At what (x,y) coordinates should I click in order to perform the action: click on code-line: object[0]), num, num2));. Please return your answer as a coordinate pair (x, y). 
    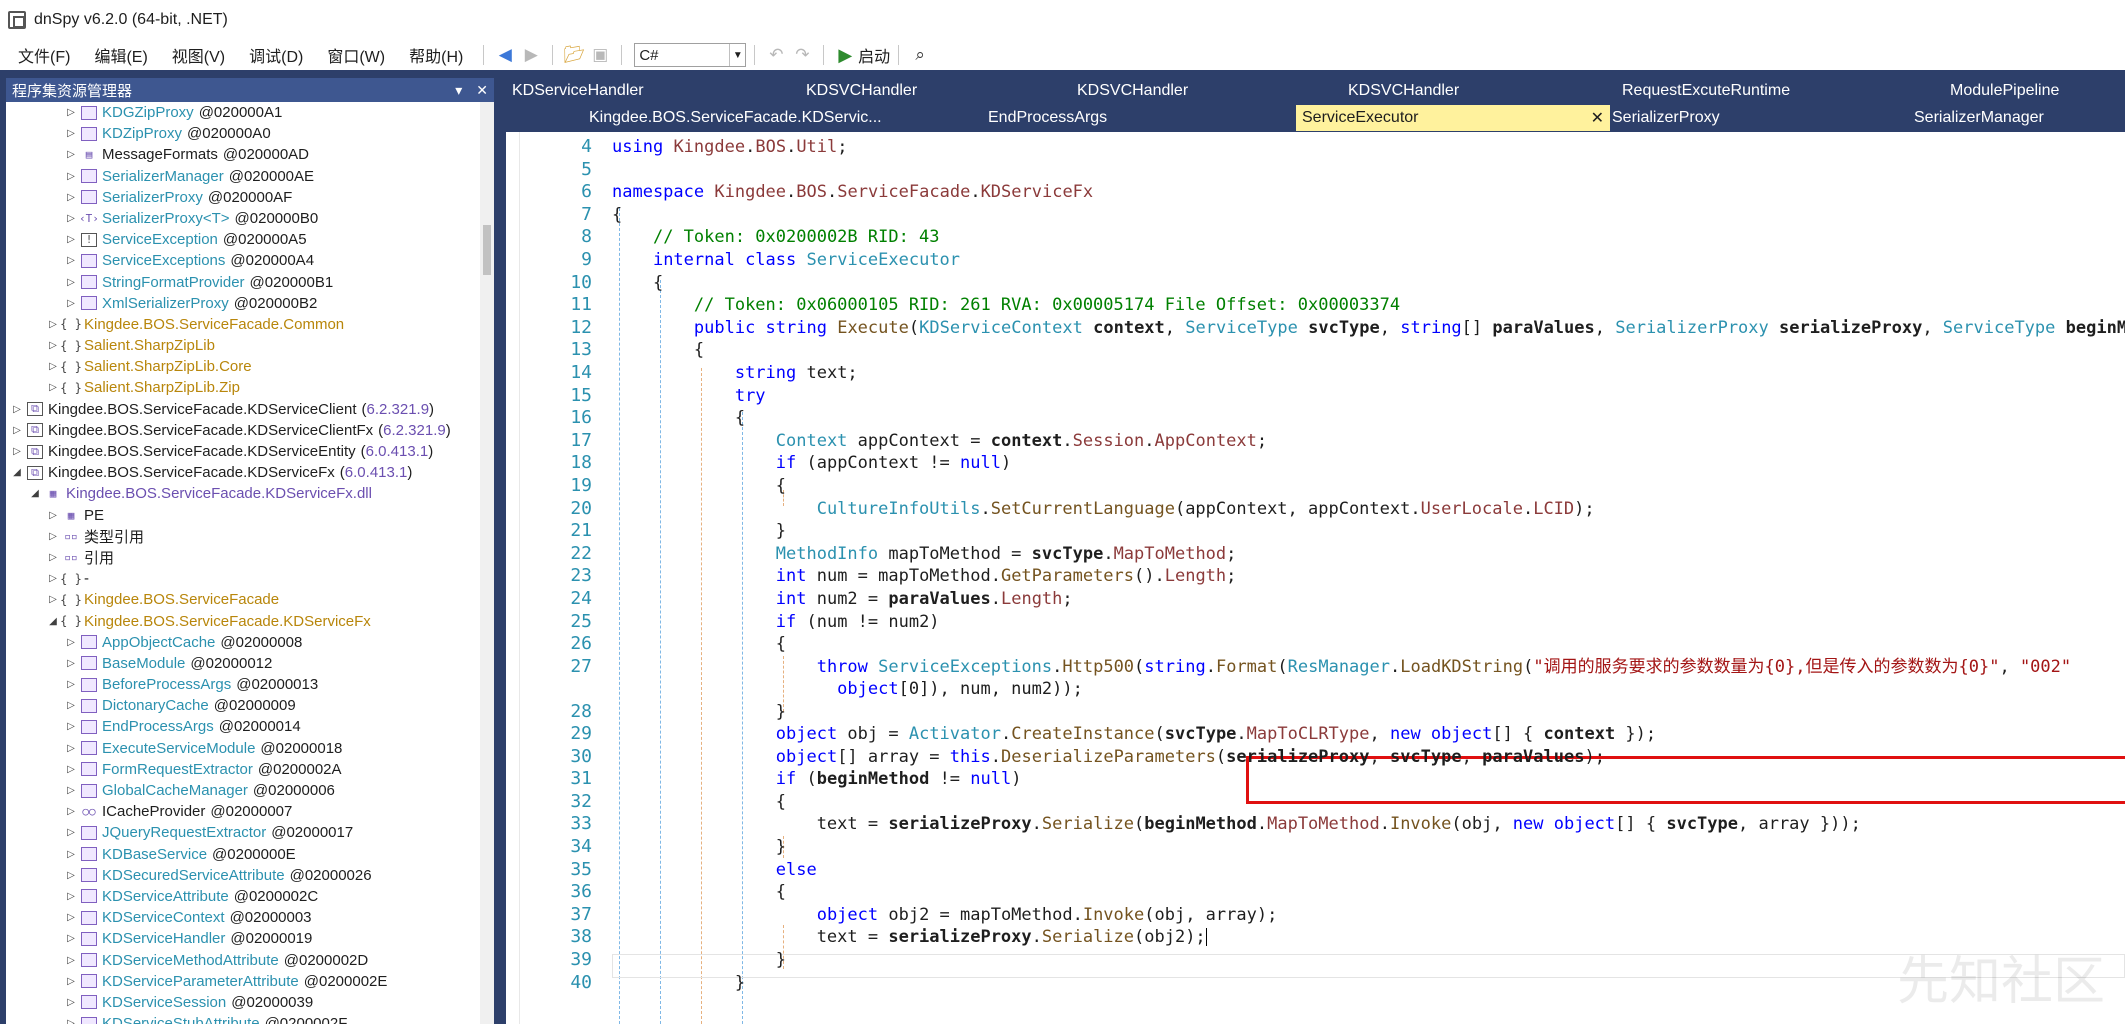
    Looking at the image, I should click on (1315, 689).